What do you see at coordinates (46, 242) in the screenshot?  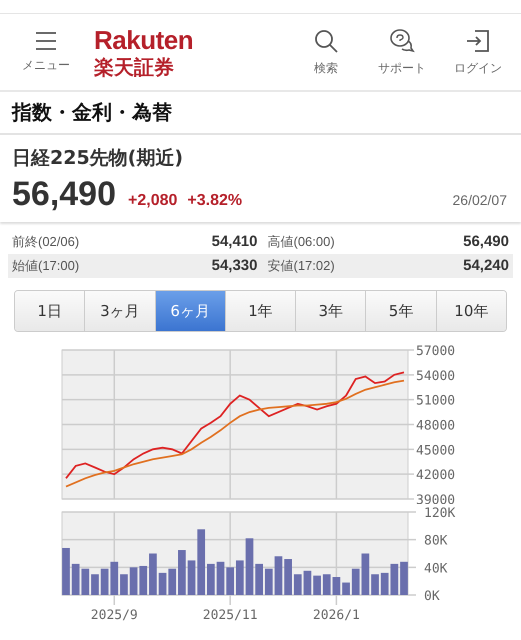 I see `stat-label: 前終(02/06)` at bounding box center [46, 242].